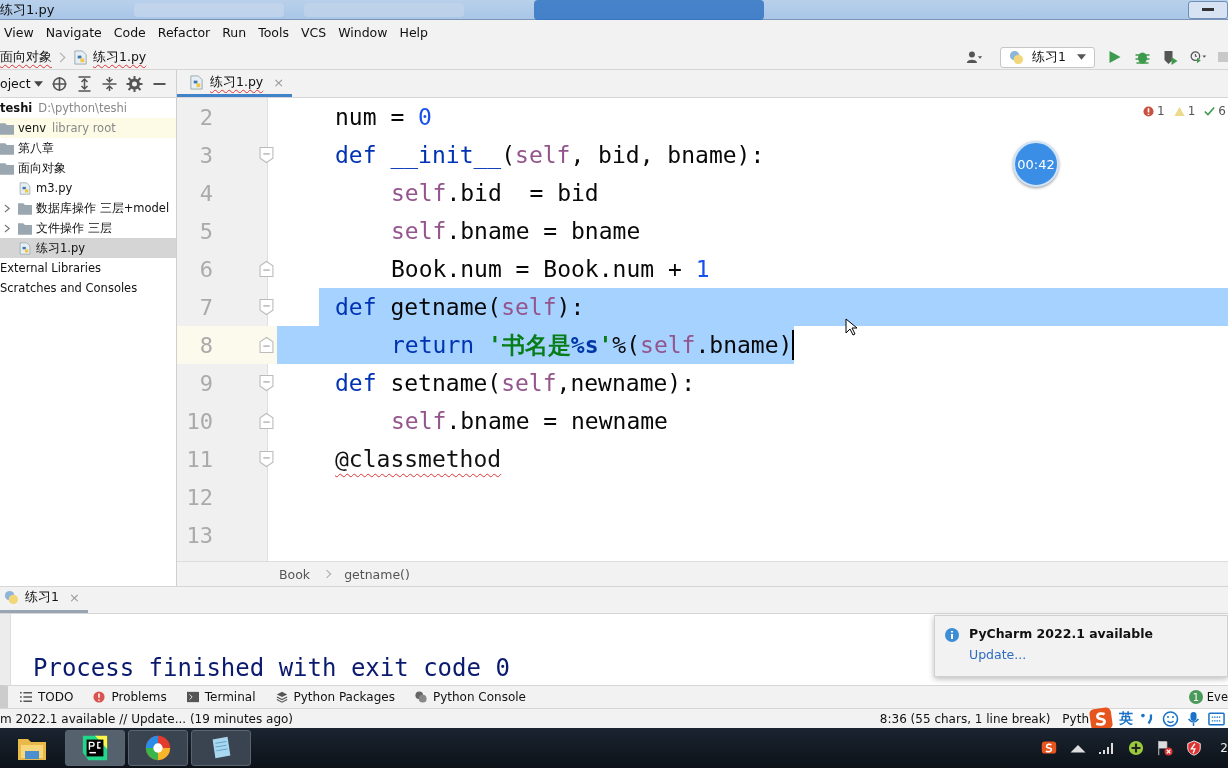 This screenshot has width=1228, height=768. What do you see at coordinates (1126, 718) in the screenshot?
I see `ime-mode-label: 英` at bounding box center [1126, 718].